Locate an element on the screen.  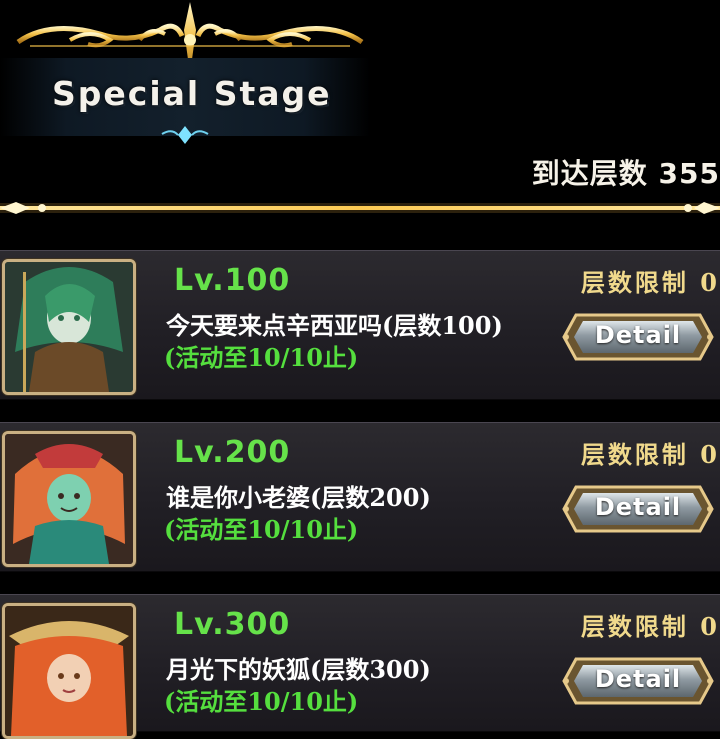
blue-gem-ornament is located at coordinates (185, 135).